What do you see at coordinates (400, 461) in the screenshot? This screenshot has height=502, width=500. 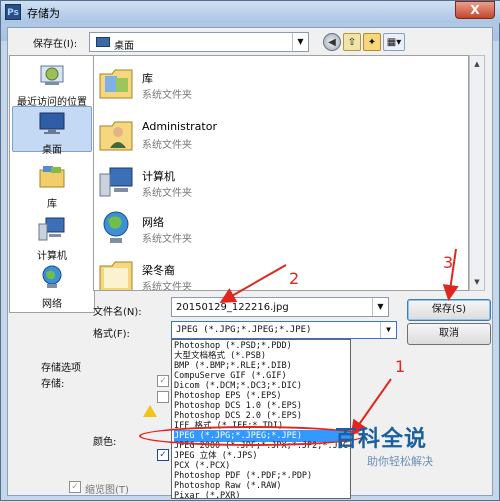 I see `watermark-tagline: 助你轻松解决` at bounding box center [400, 461].